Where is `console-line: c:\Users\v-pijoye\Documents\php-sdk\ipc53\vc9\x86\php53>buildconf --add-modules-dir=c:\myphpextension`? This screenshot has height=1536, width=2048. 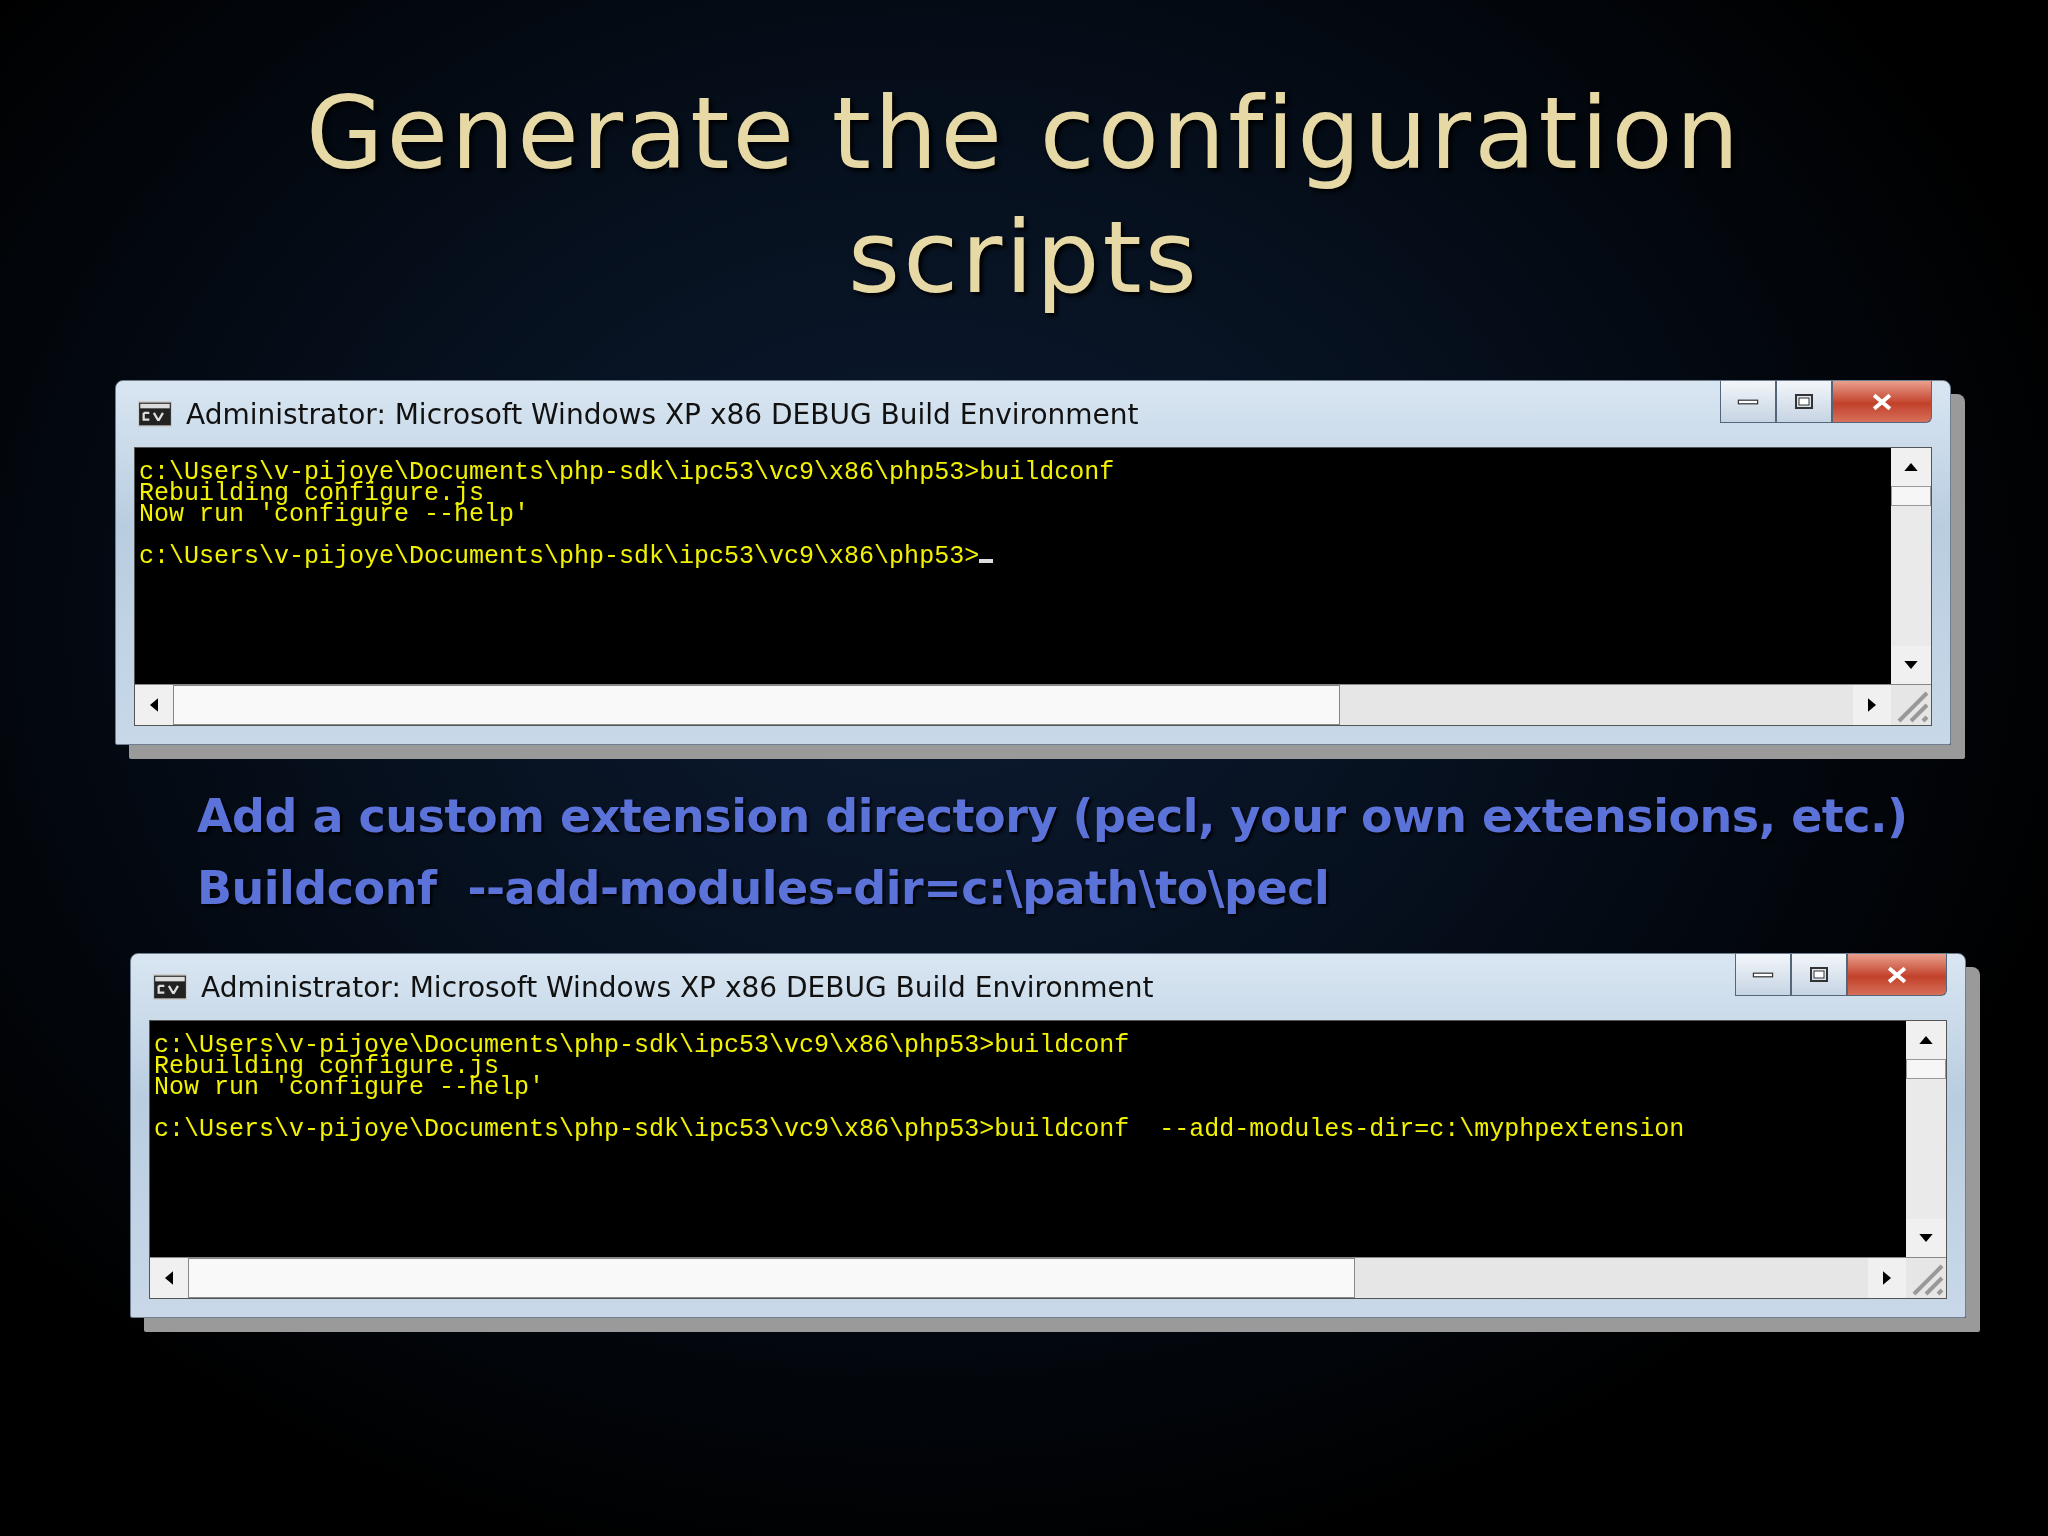
console-line: c:\Users\v-pijoye\Documents\php-sdk\ipc53\vc9\x86\php53>buildconf --add-modules-dir=c:\myphpextension is located at coordinates (920, 1129).